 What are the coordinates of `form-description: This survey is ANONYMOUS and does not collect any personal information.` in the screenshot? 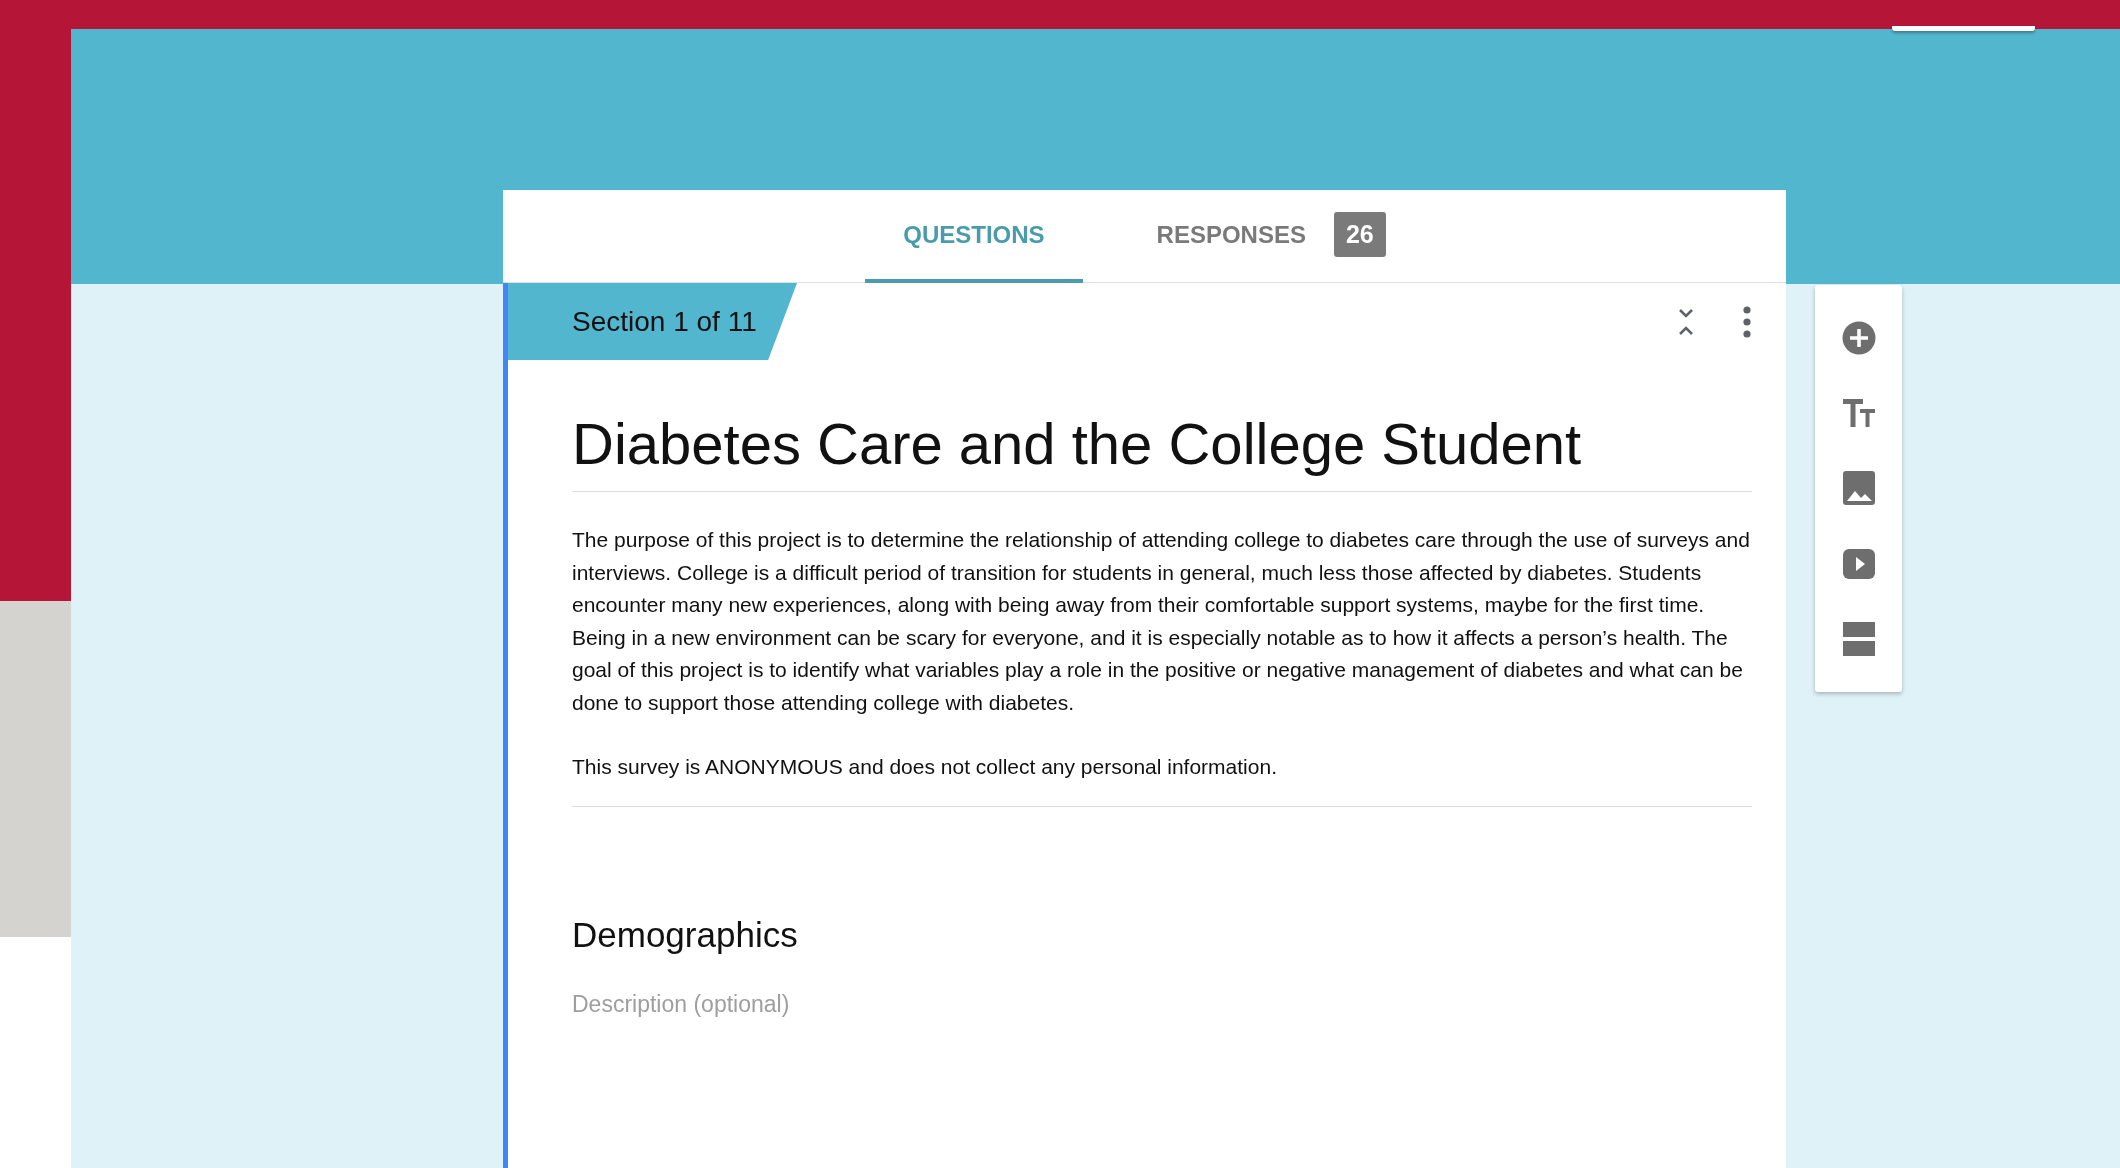 It's located at (925, 767).